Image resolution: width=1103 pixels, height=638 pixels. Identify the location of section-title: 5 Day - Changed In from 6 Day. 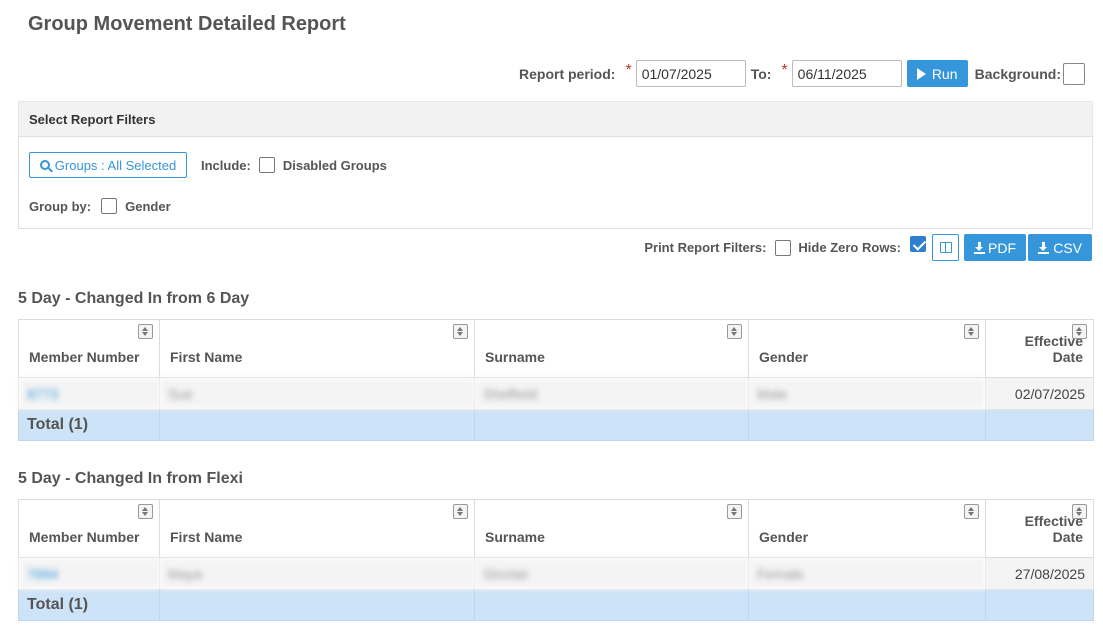
(134, 298).